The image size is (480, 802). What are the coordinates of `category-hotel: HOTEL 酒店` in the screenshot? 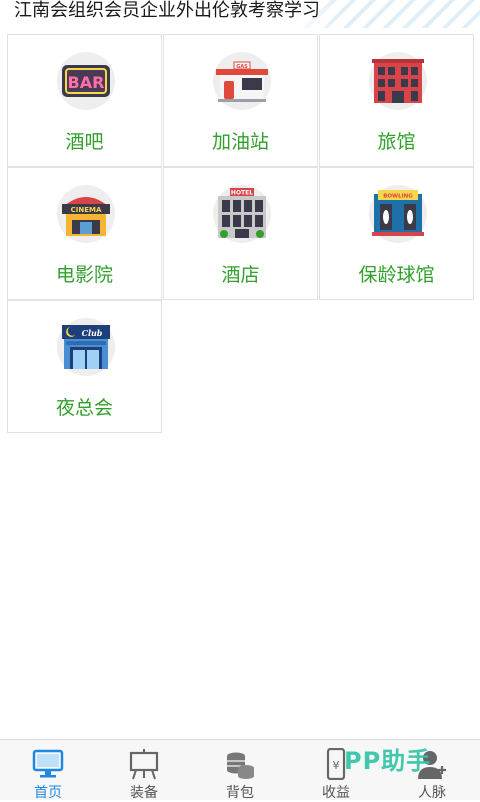 It's located at (240, 233).